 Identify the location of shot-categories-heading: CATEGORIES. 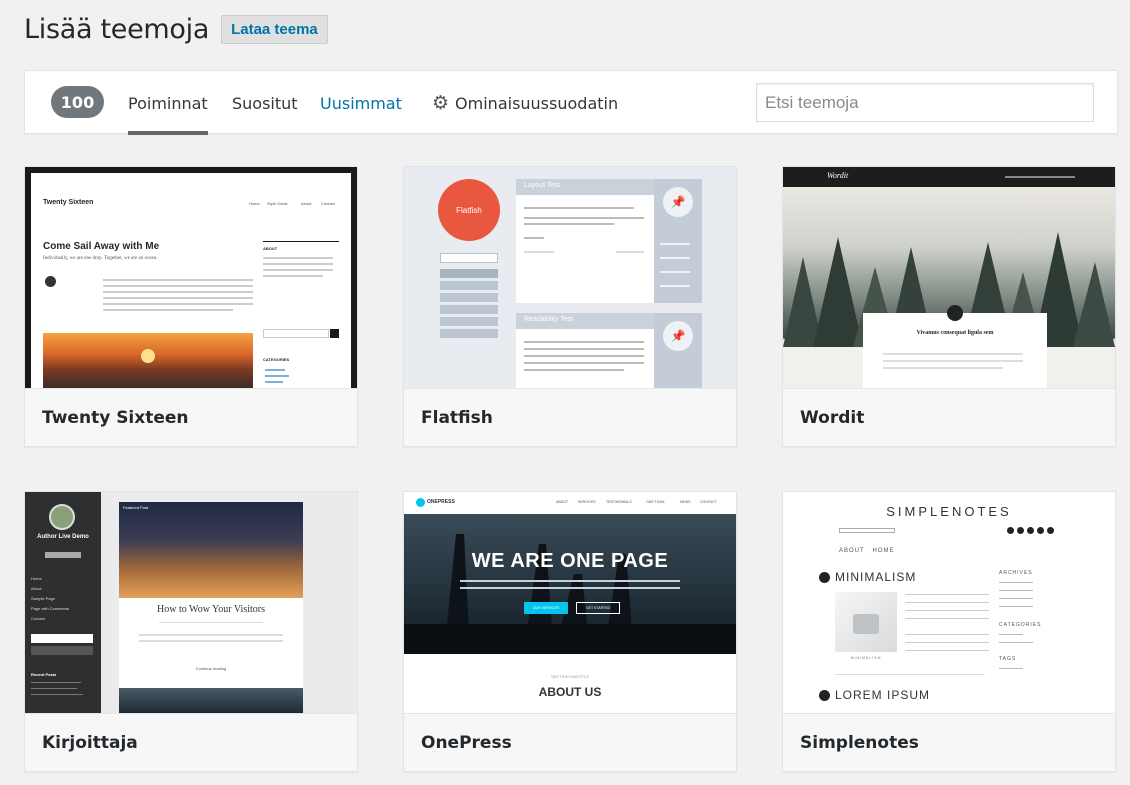
(276, 359).